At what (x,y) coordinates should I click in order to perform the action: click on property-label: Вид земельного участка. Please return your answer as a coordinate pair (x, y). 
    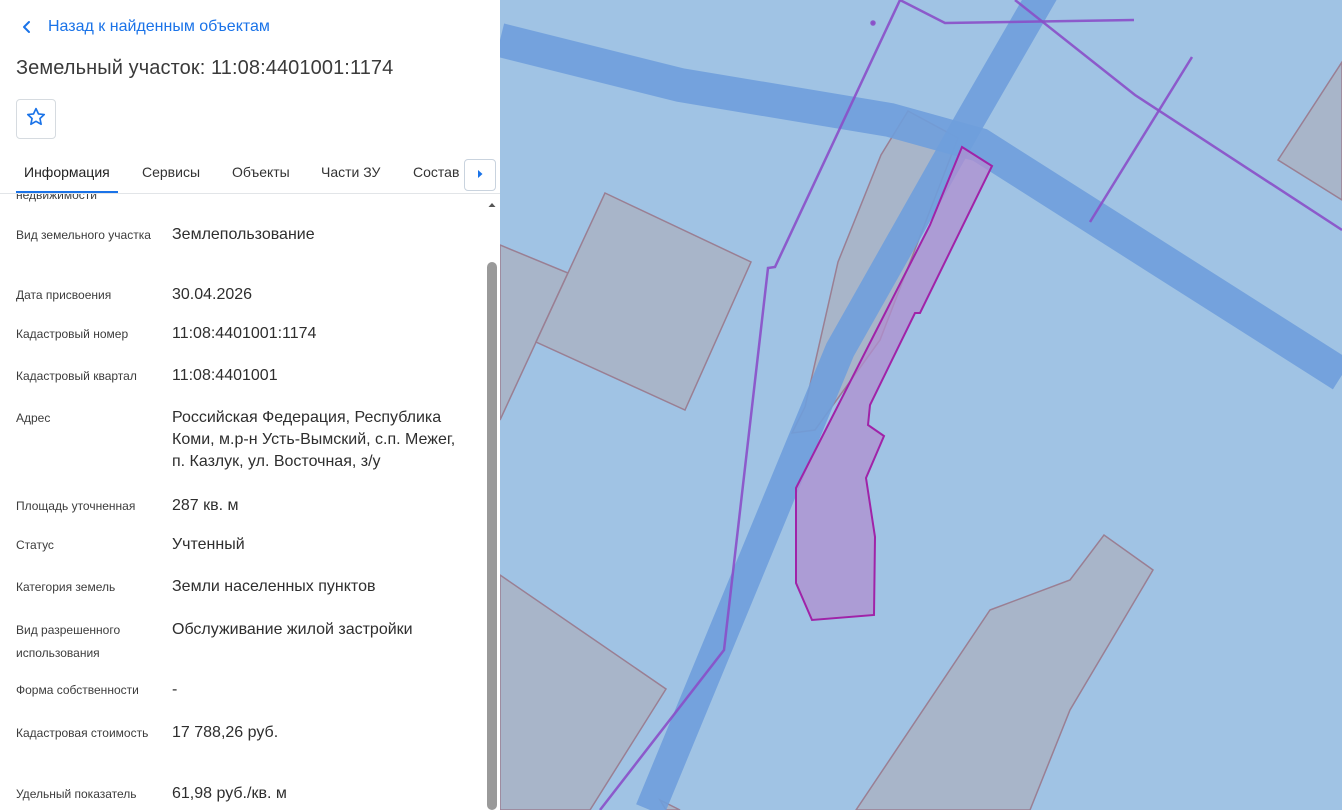
    Looking at the image, I should click on (83, 235).